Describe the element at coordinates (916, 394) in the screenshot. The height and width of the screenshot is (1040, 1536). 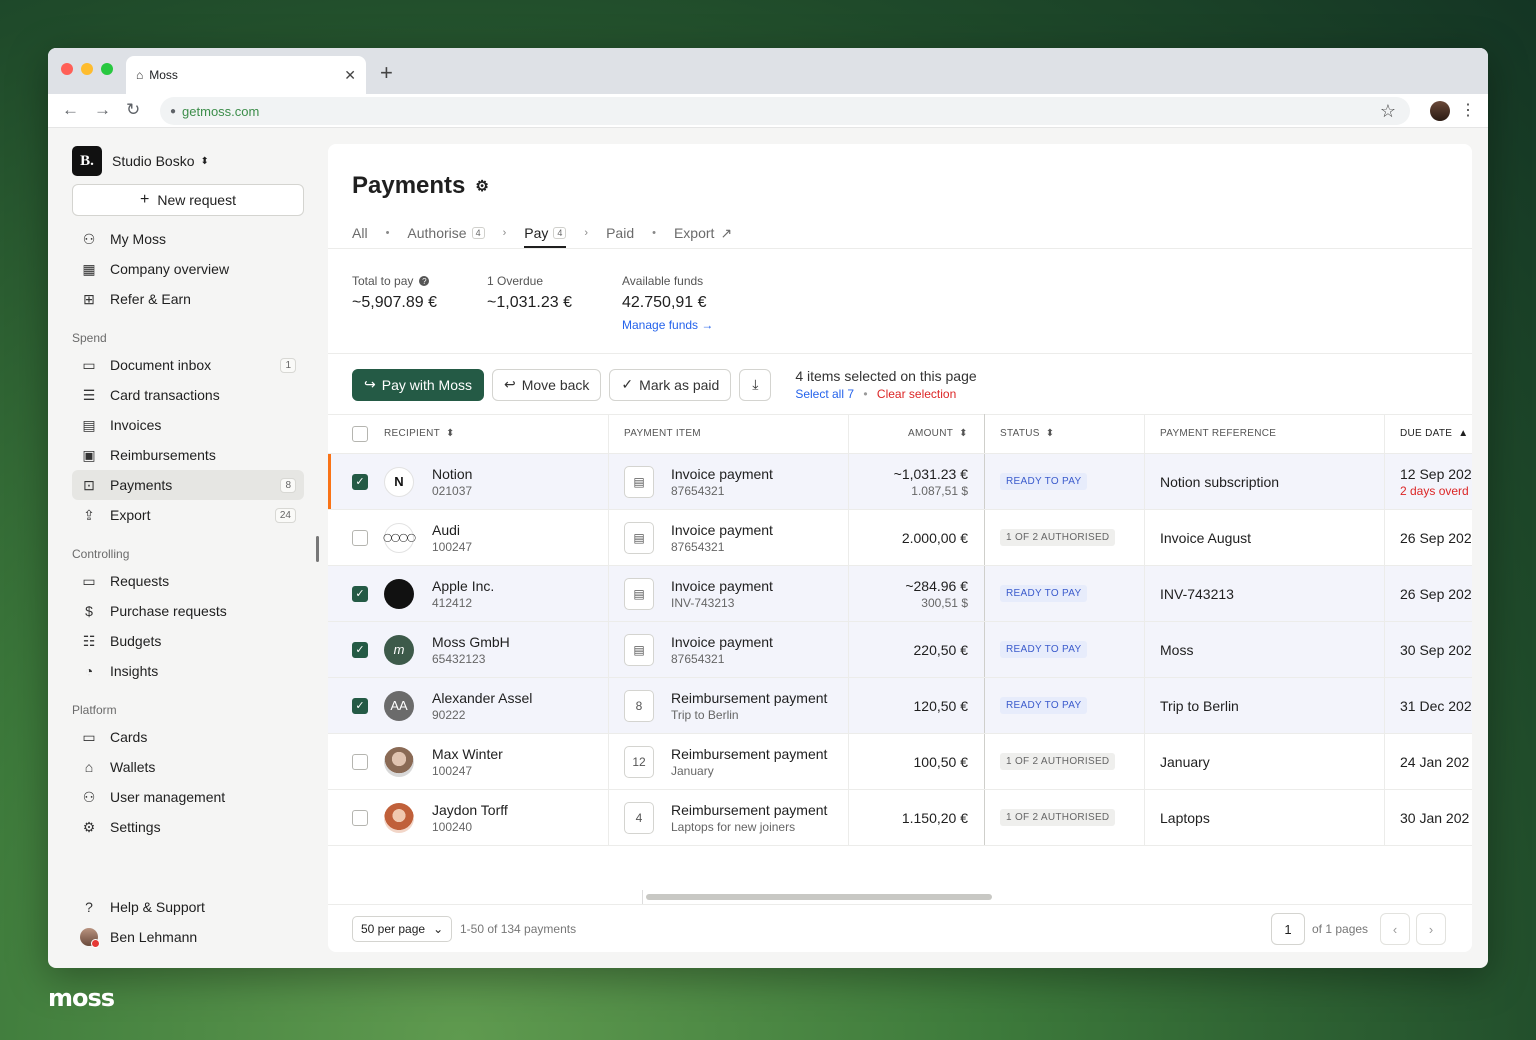
I see `clear-selection-link: Clear selection` at that location.